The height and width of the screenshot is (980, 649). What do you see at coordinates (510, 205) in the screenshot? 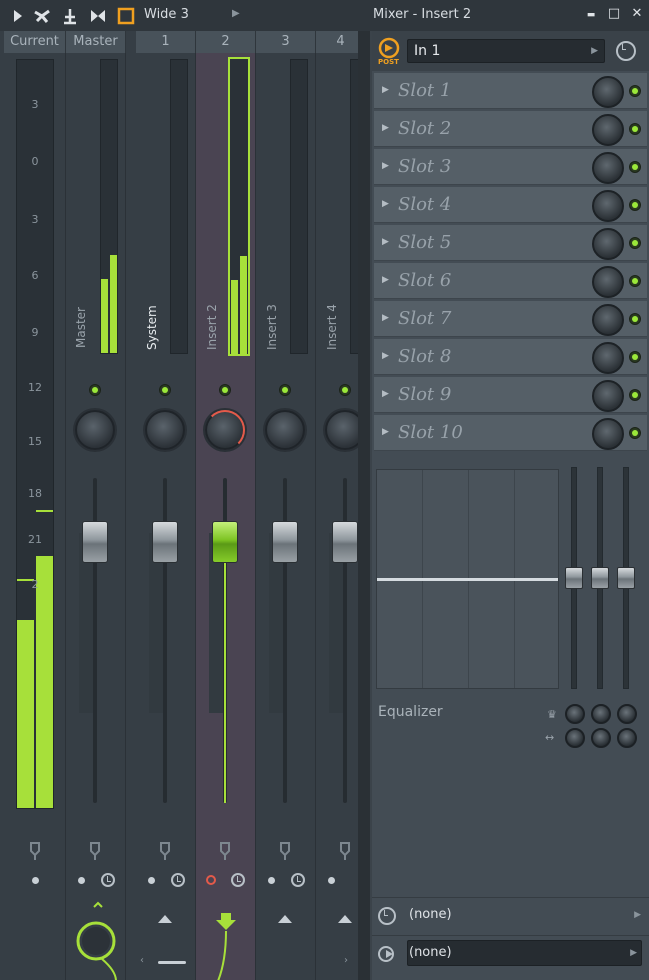
I see `effect-slot: ▶ Slot 4` at bounding box center [510, 205].